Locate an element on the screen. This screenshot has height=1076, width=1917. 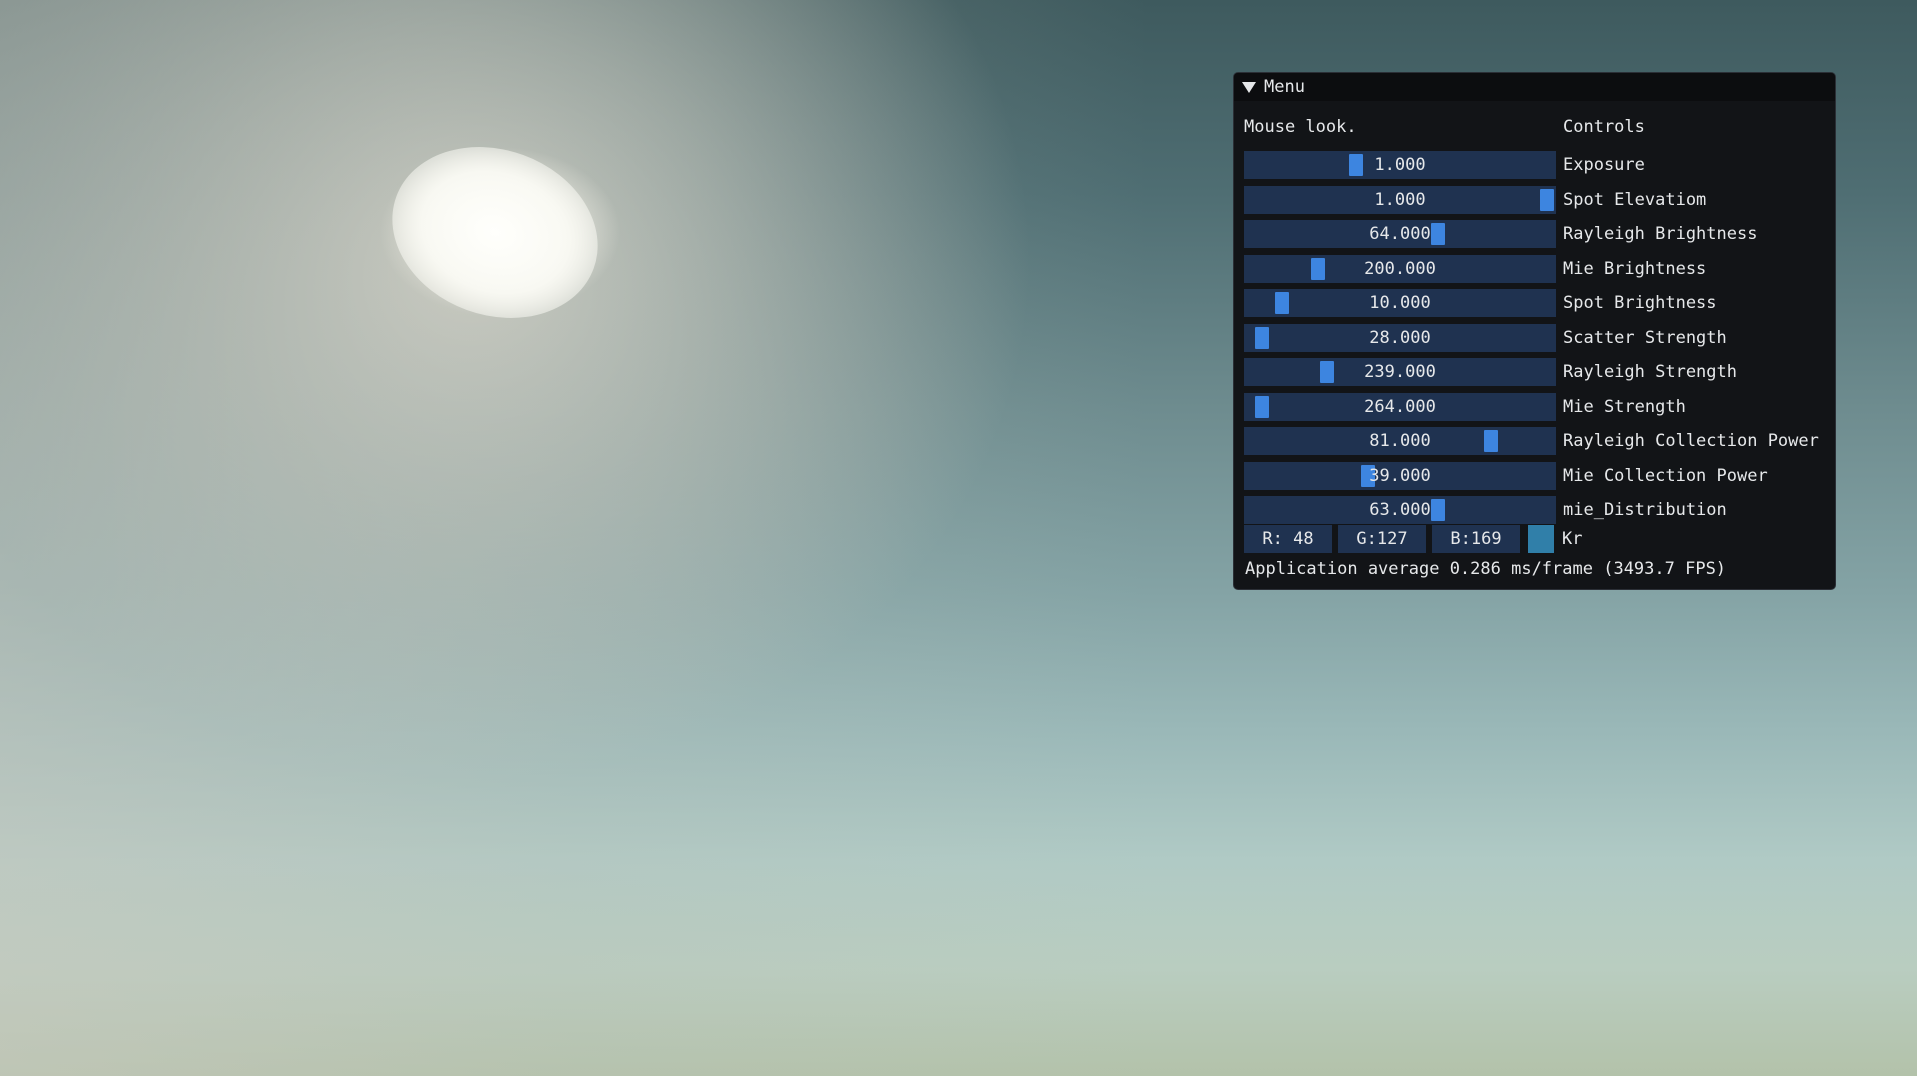
slider-label: Exposure is located at coordinates (1604, 165).